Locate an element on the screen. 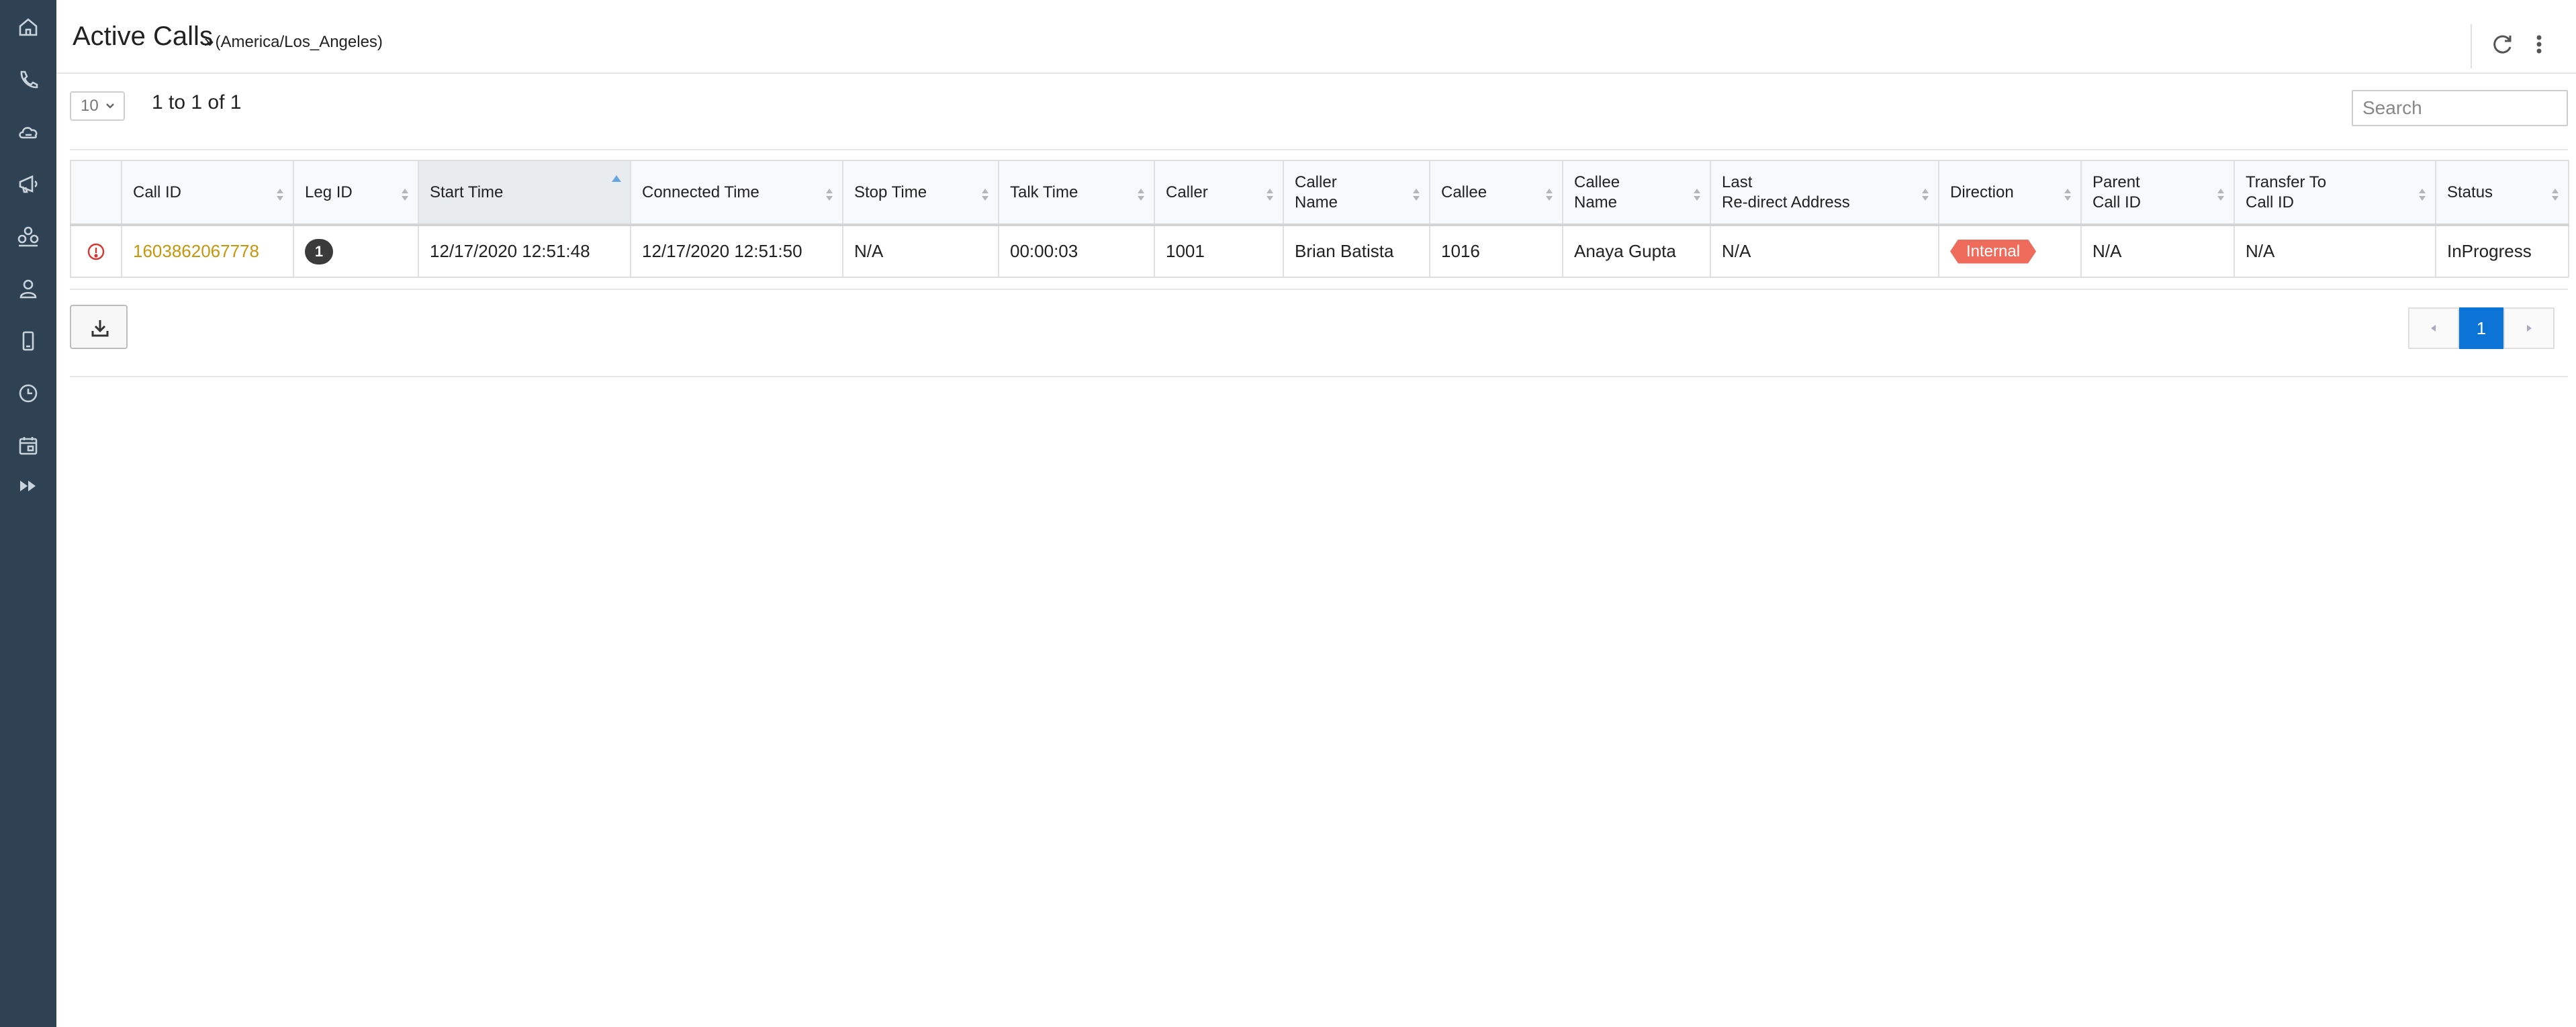  cell-caller-name: Brian Batista is located at coordinates (1356, 251).